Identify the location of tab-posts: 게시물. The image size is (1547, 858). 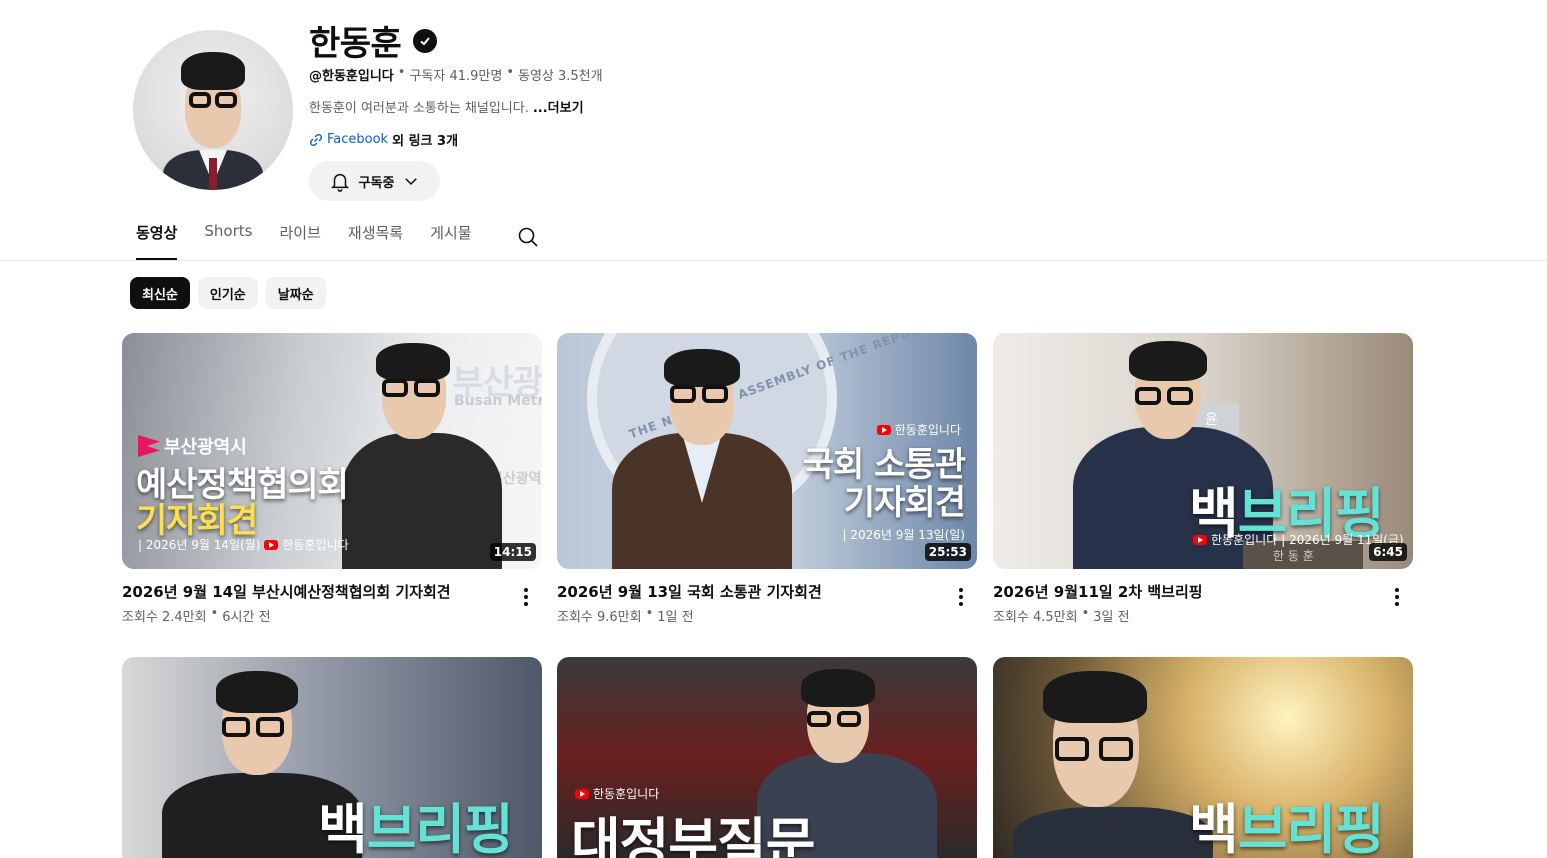
(450, 241).